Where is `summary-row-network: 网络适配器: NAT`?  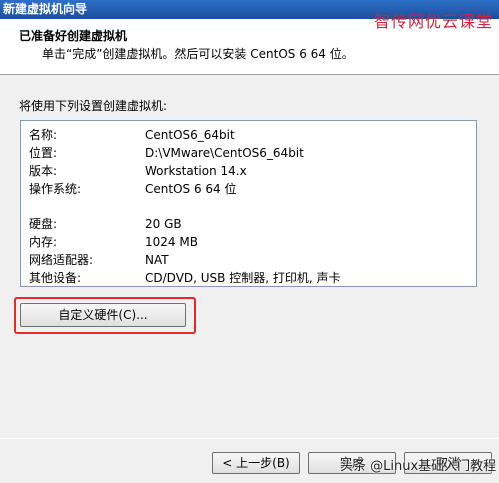
summary-row-network: 网络适配器: NAT is located at coordinates (249, 260).